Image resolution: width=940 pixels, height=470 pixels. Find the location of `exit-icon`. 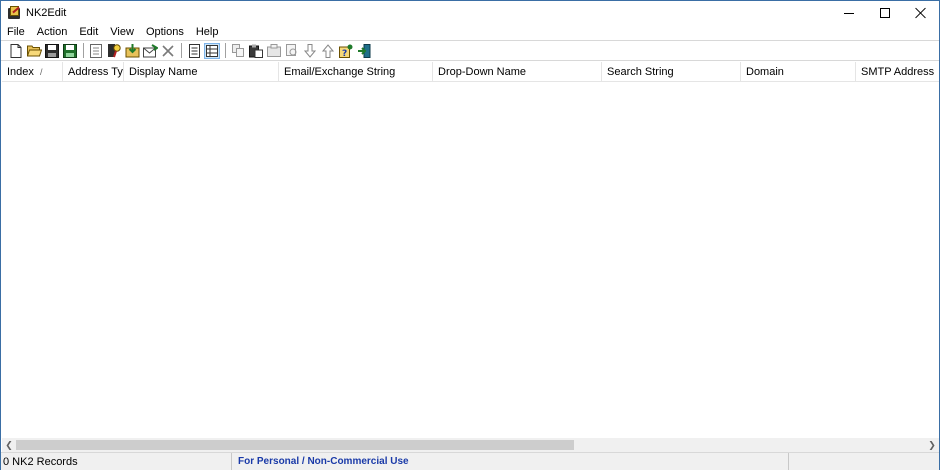

exit-icon is located at coordinates (364, 50).